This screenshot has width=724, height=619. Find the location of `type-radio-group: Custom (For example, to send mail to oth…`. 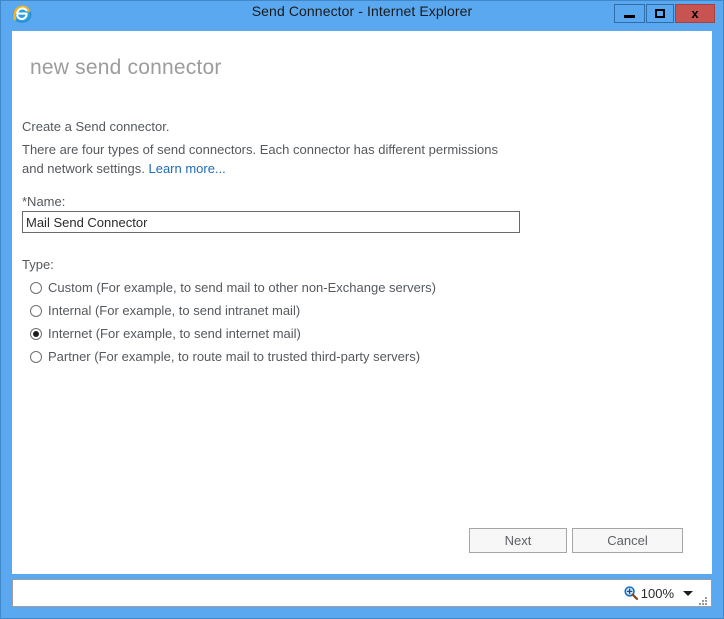

type-radio-group: Custom (For example, to send mail to oth… is located at coordinates (265, 322).